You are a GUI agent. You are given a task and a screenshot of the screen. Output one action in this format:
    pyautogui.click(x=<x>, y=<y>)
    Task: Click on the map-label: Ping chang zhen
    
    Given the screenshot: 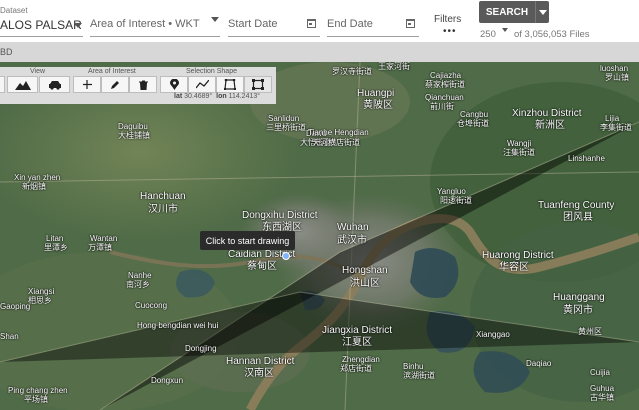 What is the action you would take?
    pyautogui.click(x=38, y=390)
    